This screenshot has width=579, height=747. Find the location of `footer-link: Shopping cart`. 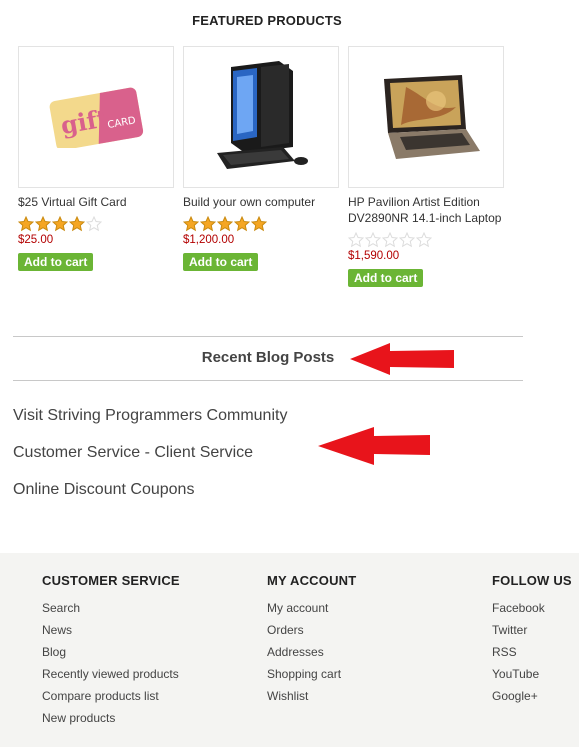

footer-link: Shopping cart is located at coordinates (311, 674).